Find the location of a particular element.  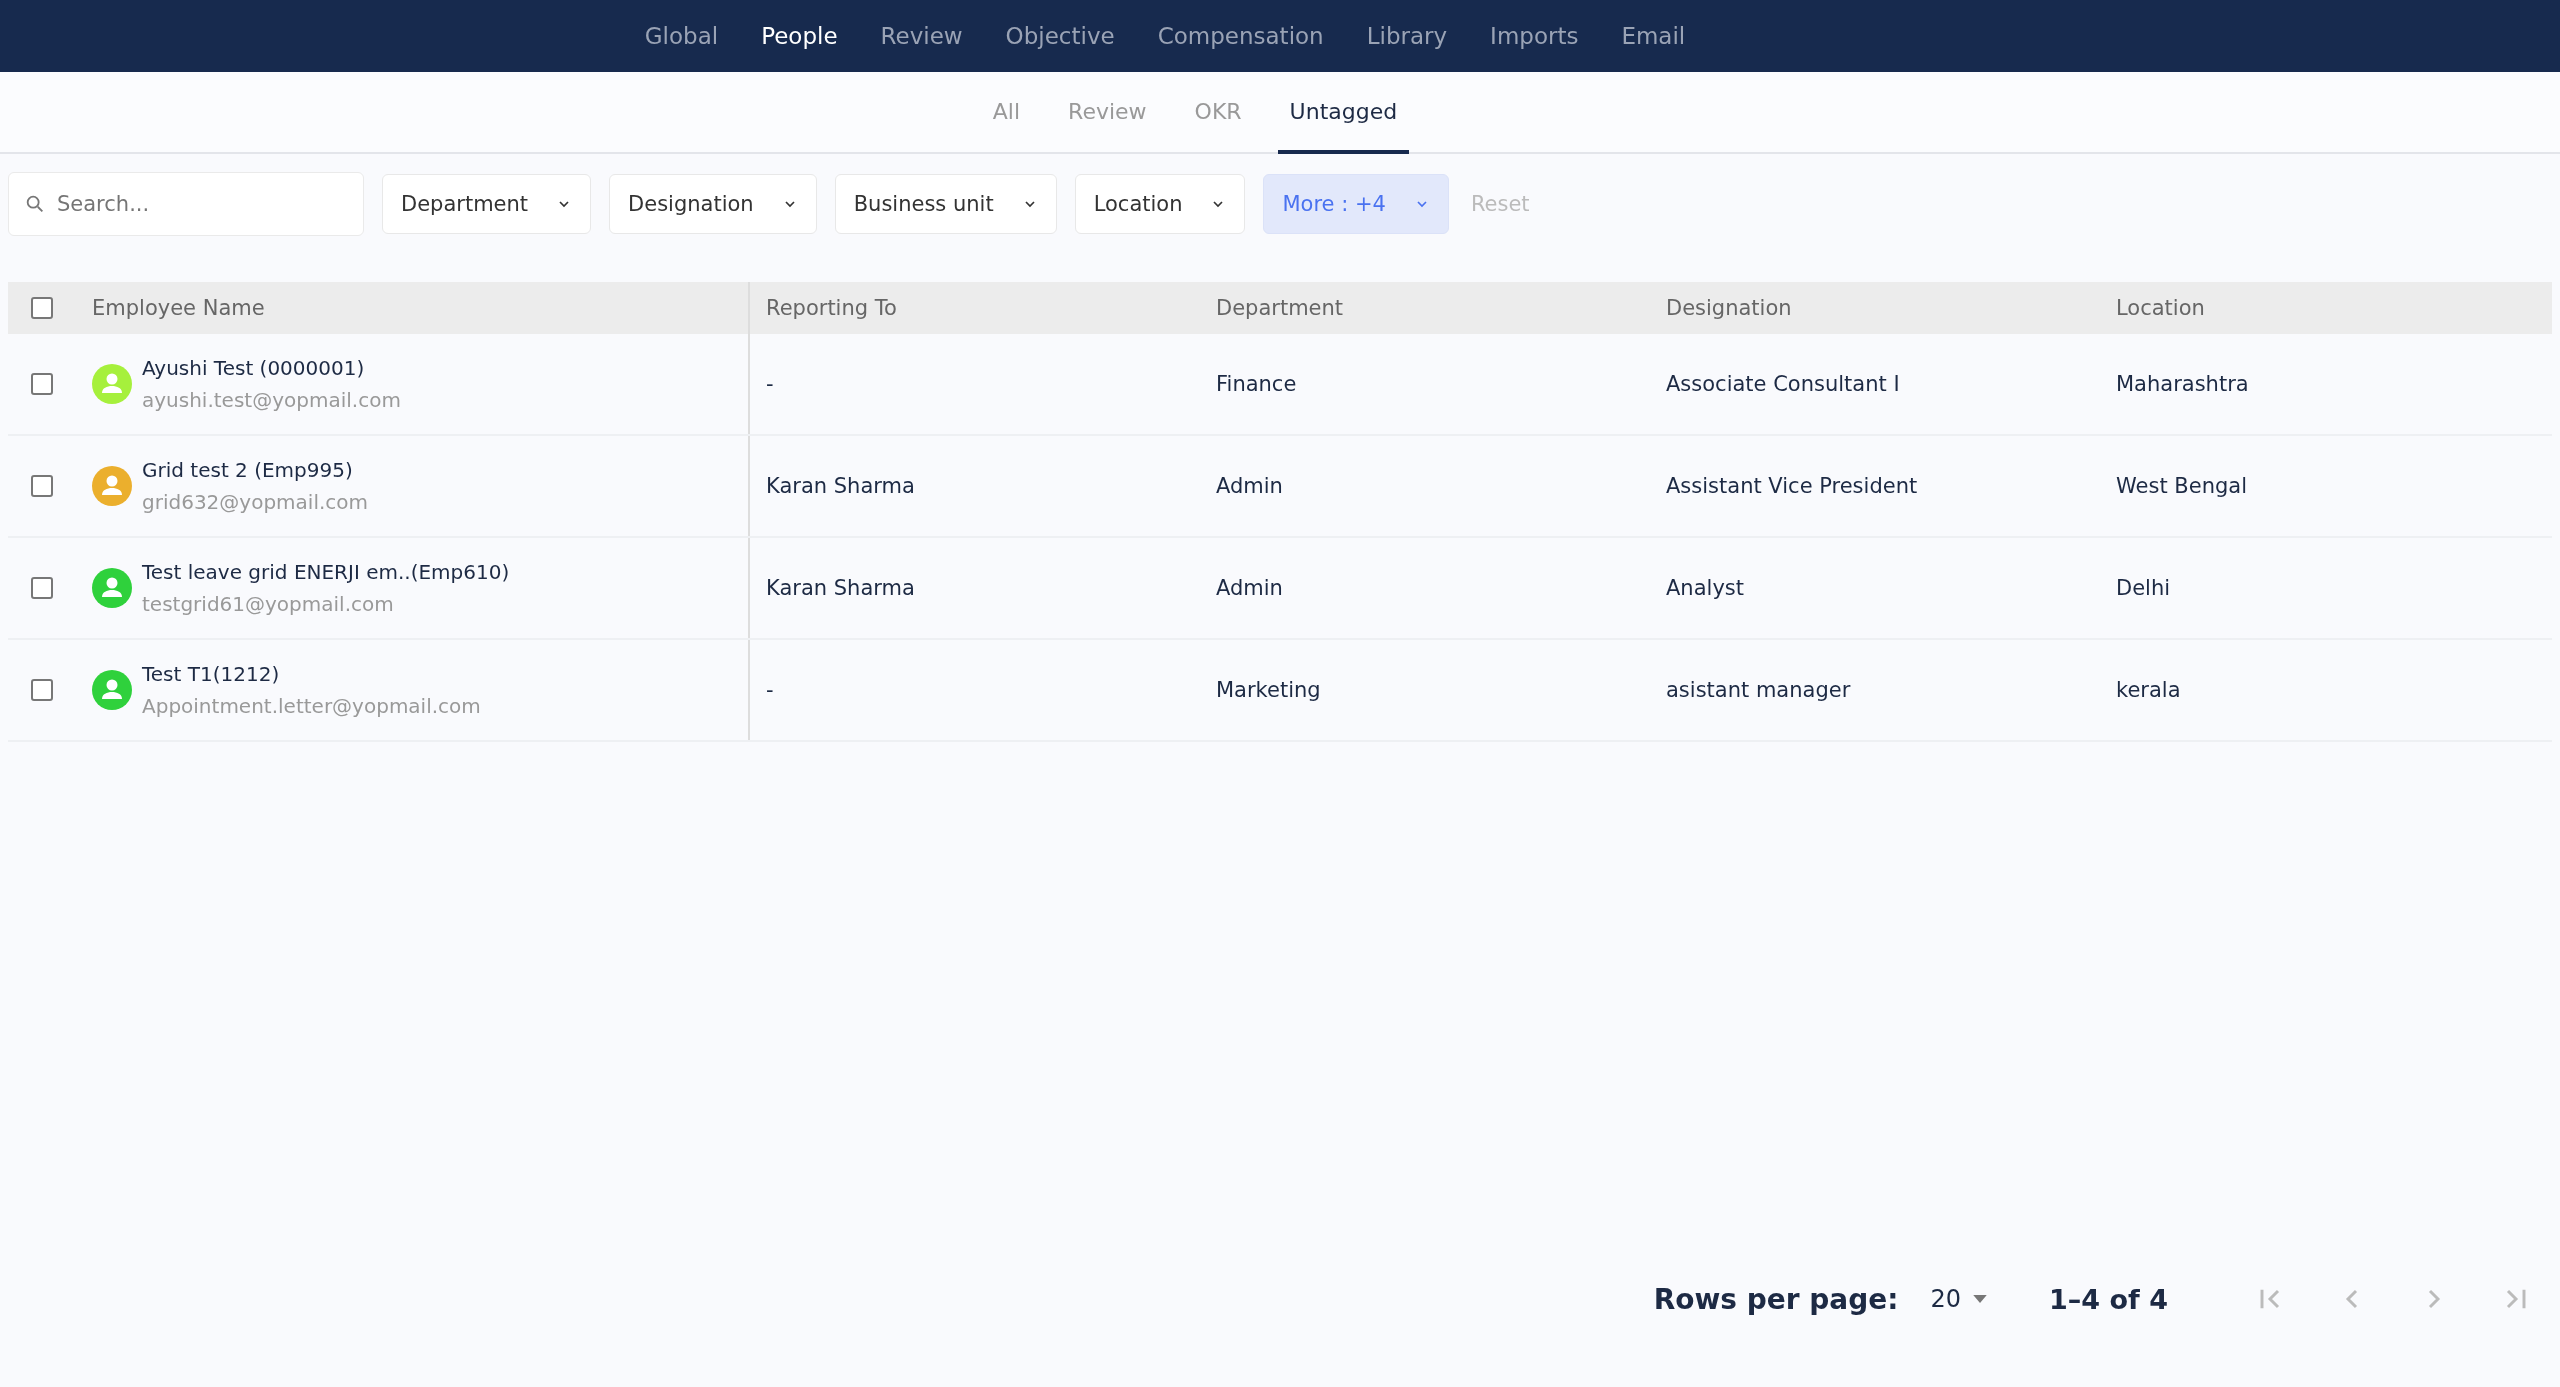

employee-name: Grid test 2 (Emp995) is located at coordinates (248, 470).